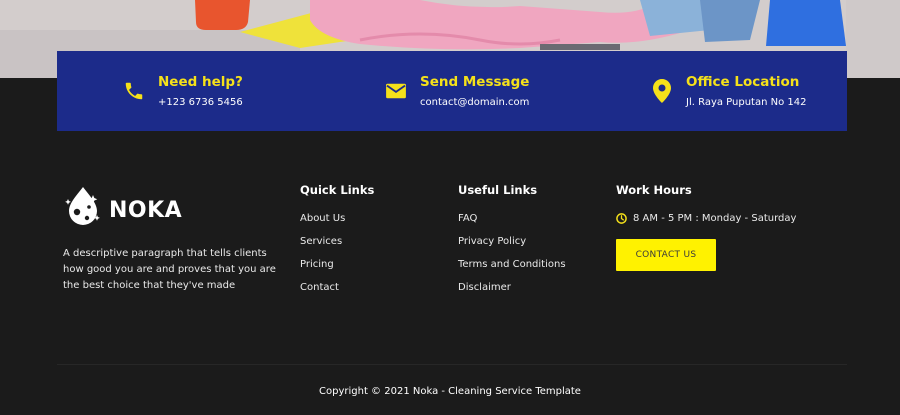  Describe the element at coordinates (182, 91) in the screenshot. I see `contact-help: Need help? +123 6736 5456` at that location.